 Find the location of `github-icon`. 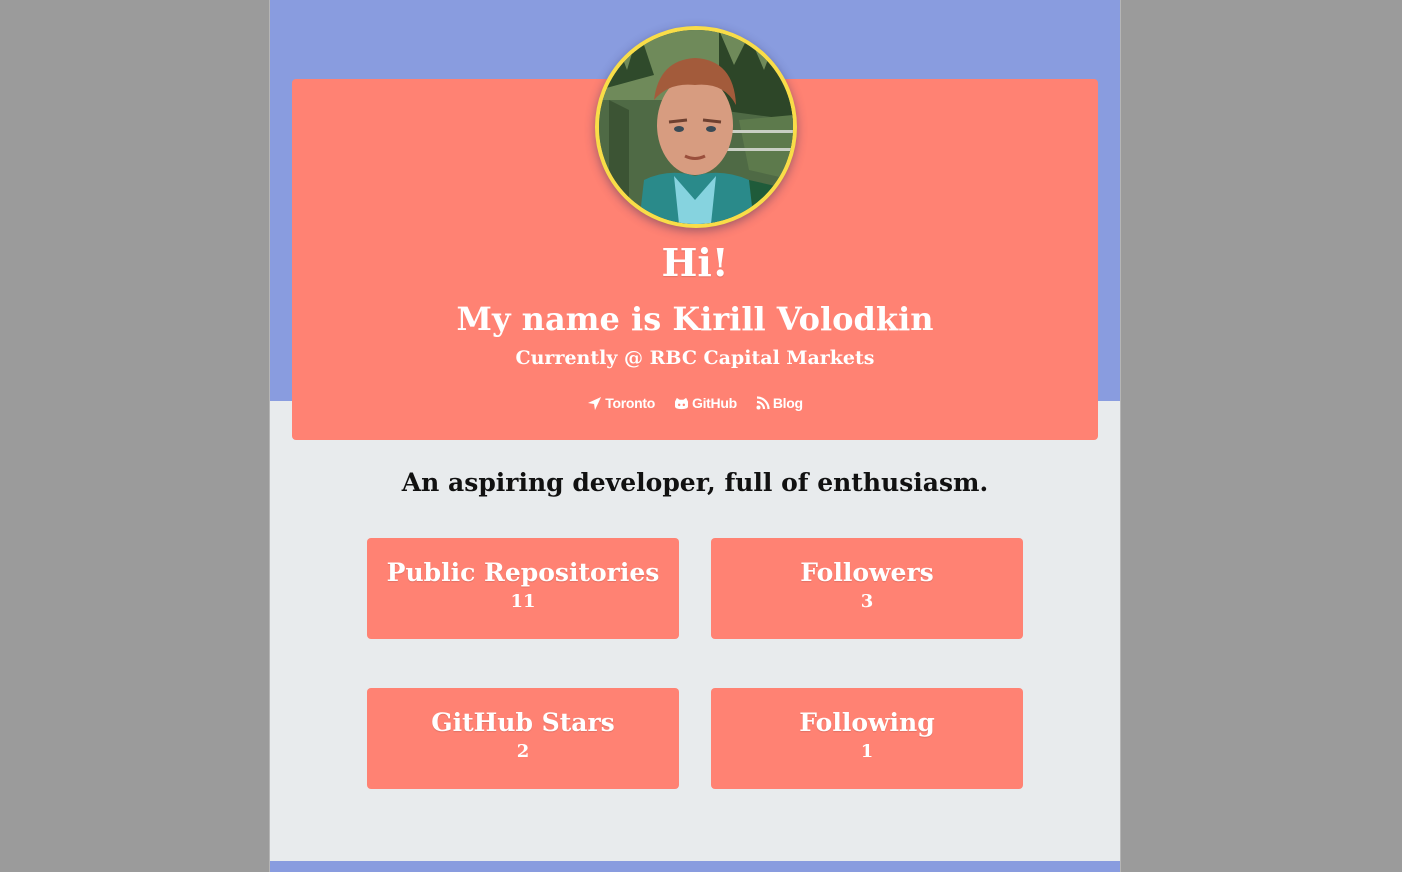

github-icon is located at coordinates (681, 403).